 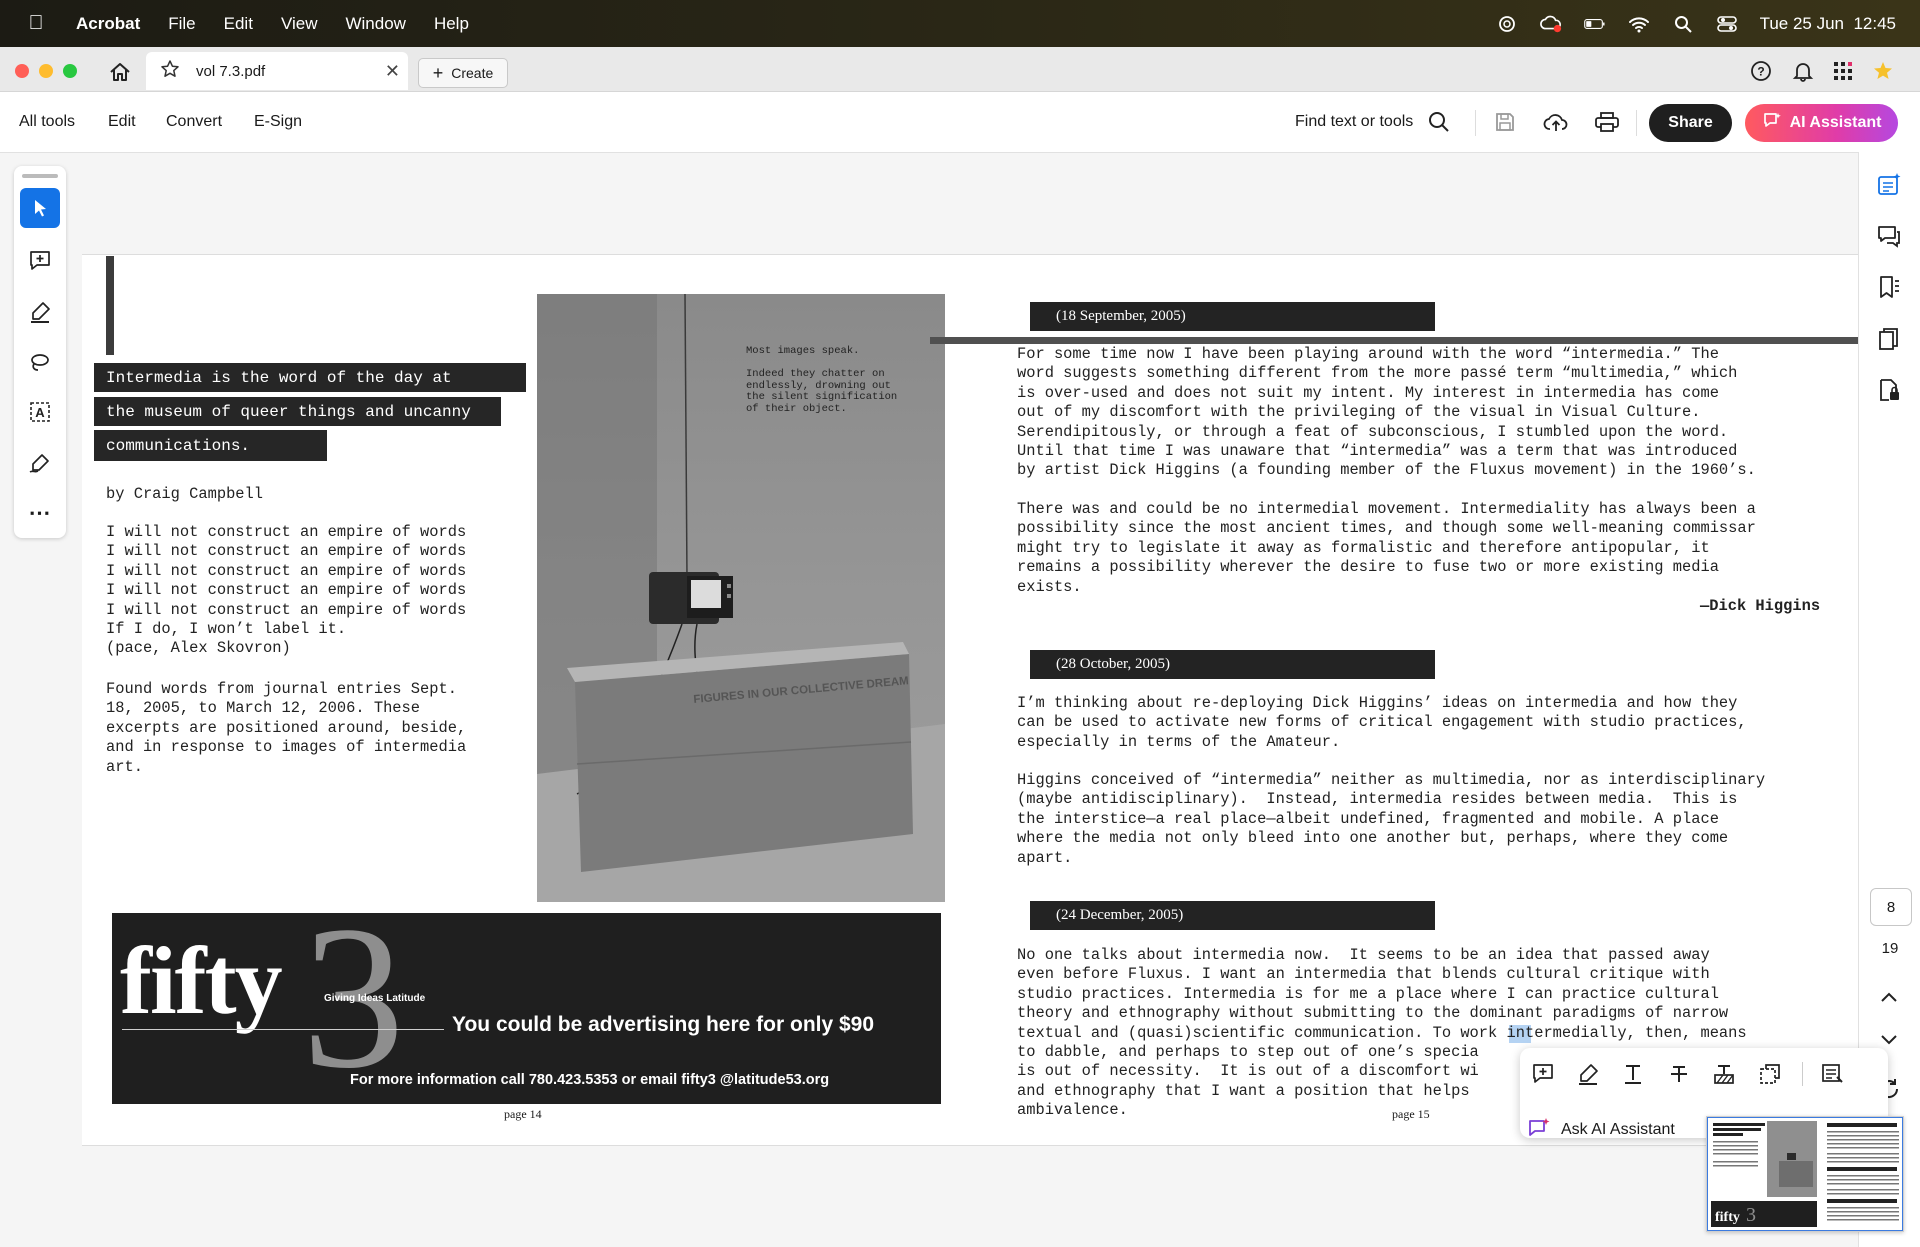 I want to click on all-tools-menu: All tools, so click(x=47, y=122).